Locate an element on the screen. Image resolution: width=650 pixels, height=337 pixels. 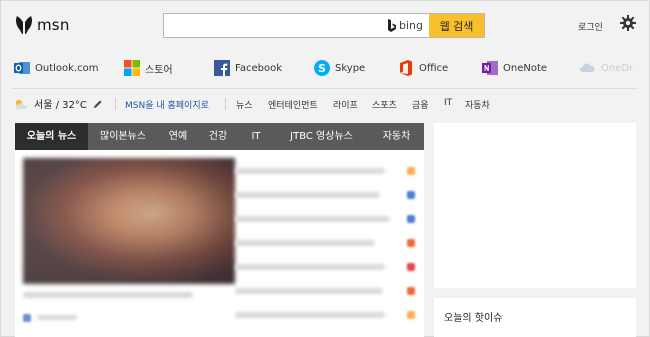
hot-issue-title: 오늘의 핫이슈 is located at coordinates (473, 318).